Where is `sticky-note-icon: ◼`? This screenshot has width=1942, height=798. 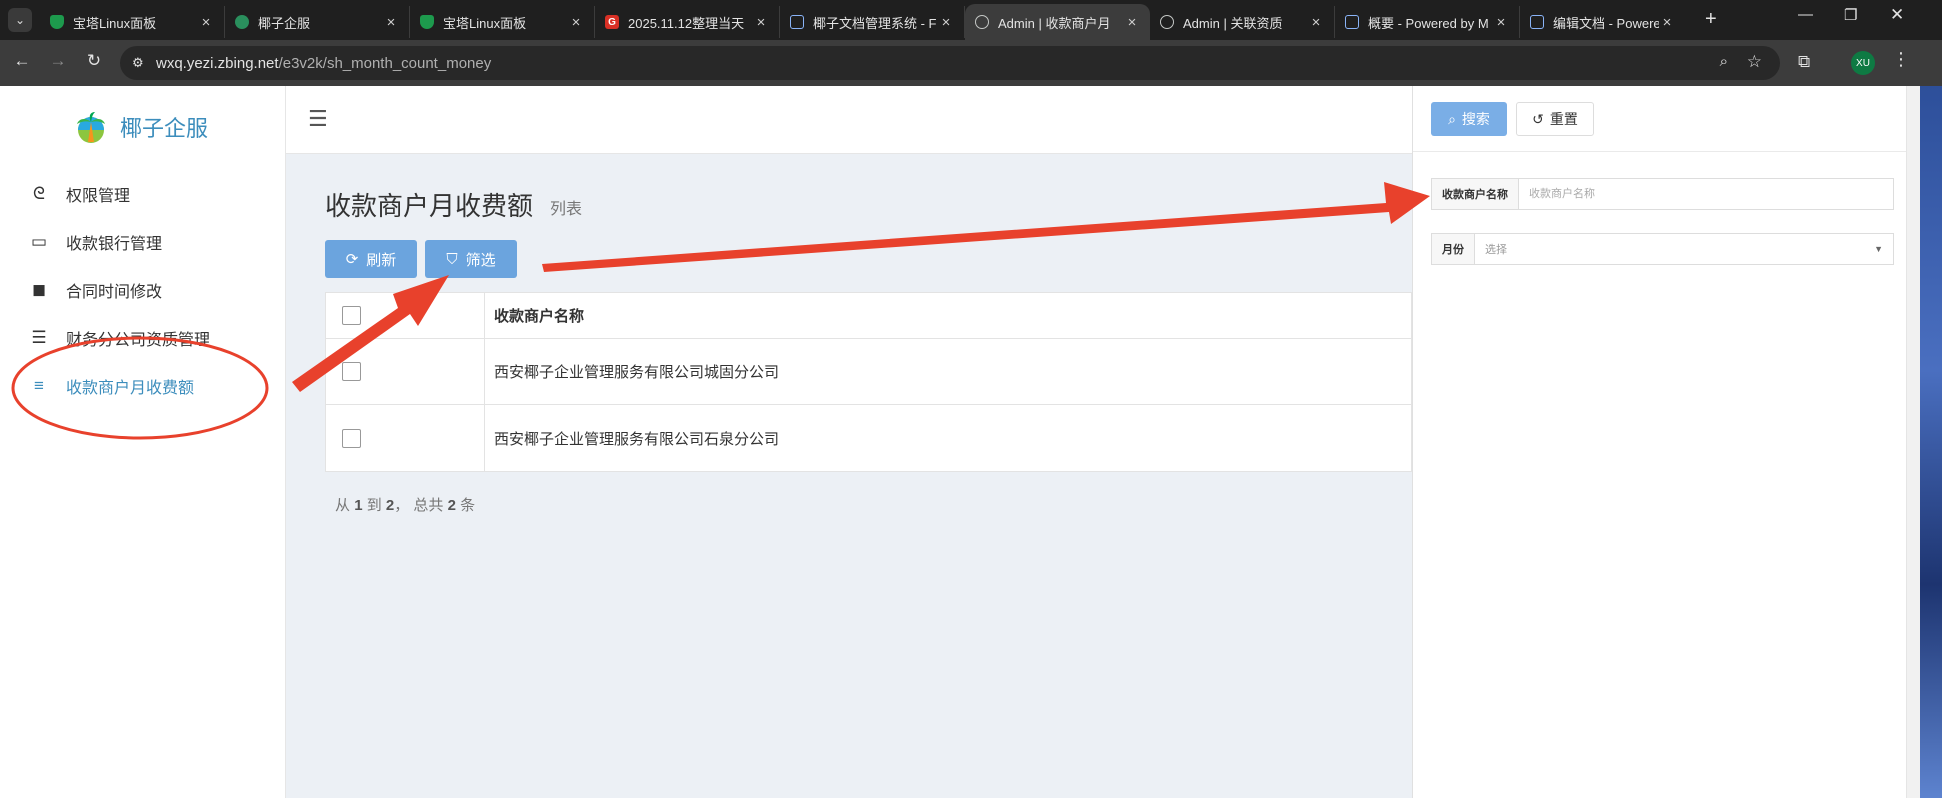 sticky-note-icon: ◼ is located at coordinates (39, 289).